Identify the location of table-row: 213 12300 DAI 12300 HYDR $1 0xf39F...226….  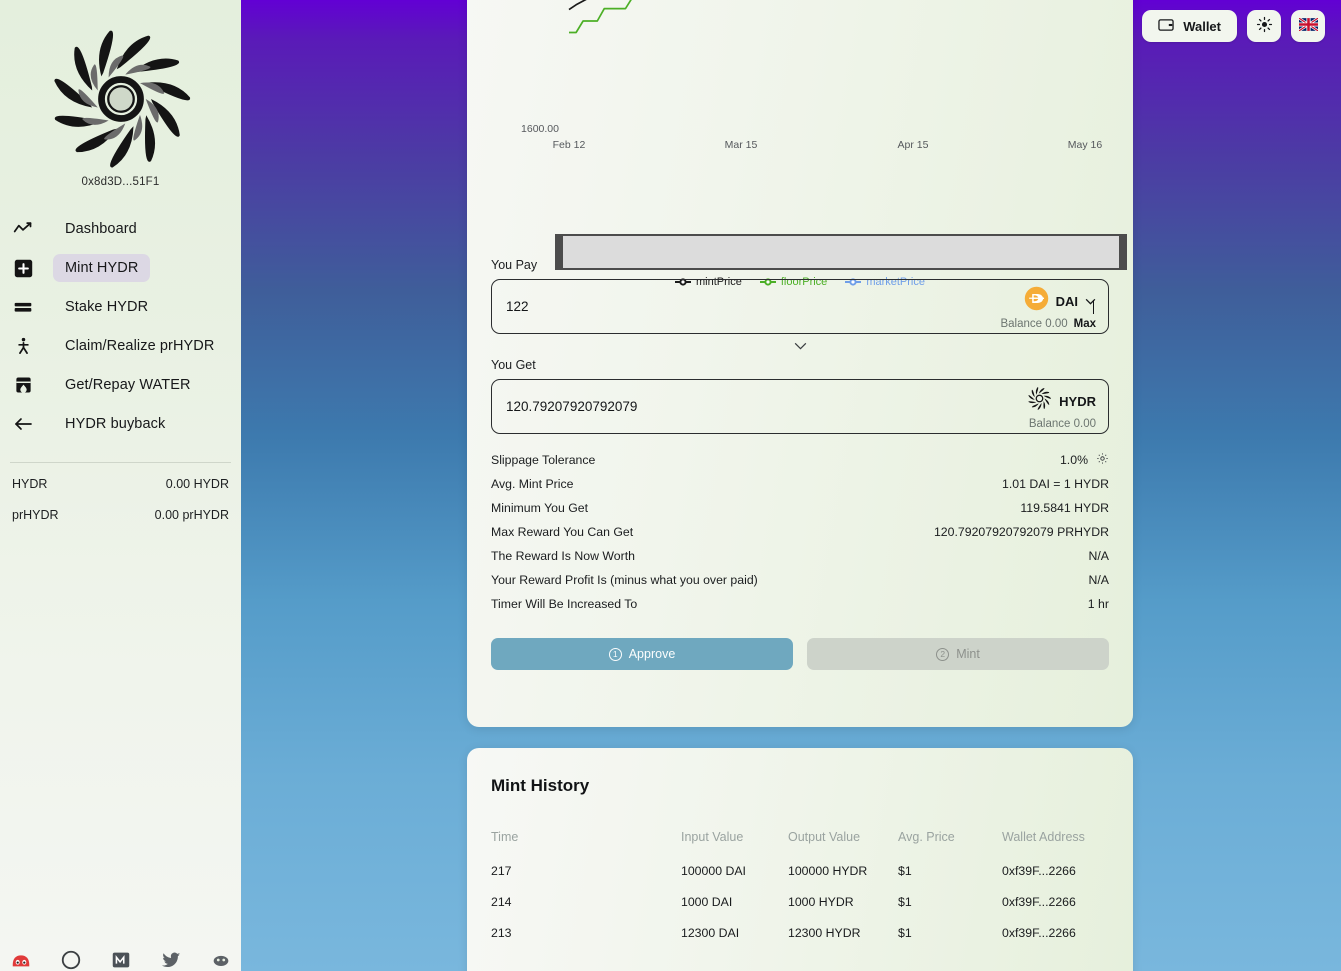
(800, 941).